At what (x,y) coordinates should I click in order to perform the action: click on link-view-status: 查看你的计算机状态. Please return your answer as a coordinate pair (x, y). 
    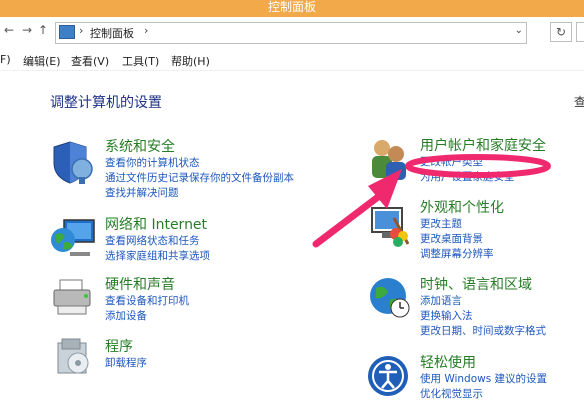
    Looking at the image, I should click on (199, 163).